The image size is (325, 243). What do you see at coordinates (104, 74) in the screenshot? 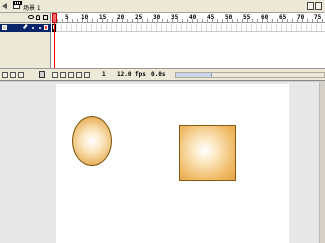
I see `current-frame: 1` at bounding box center [104, 74].